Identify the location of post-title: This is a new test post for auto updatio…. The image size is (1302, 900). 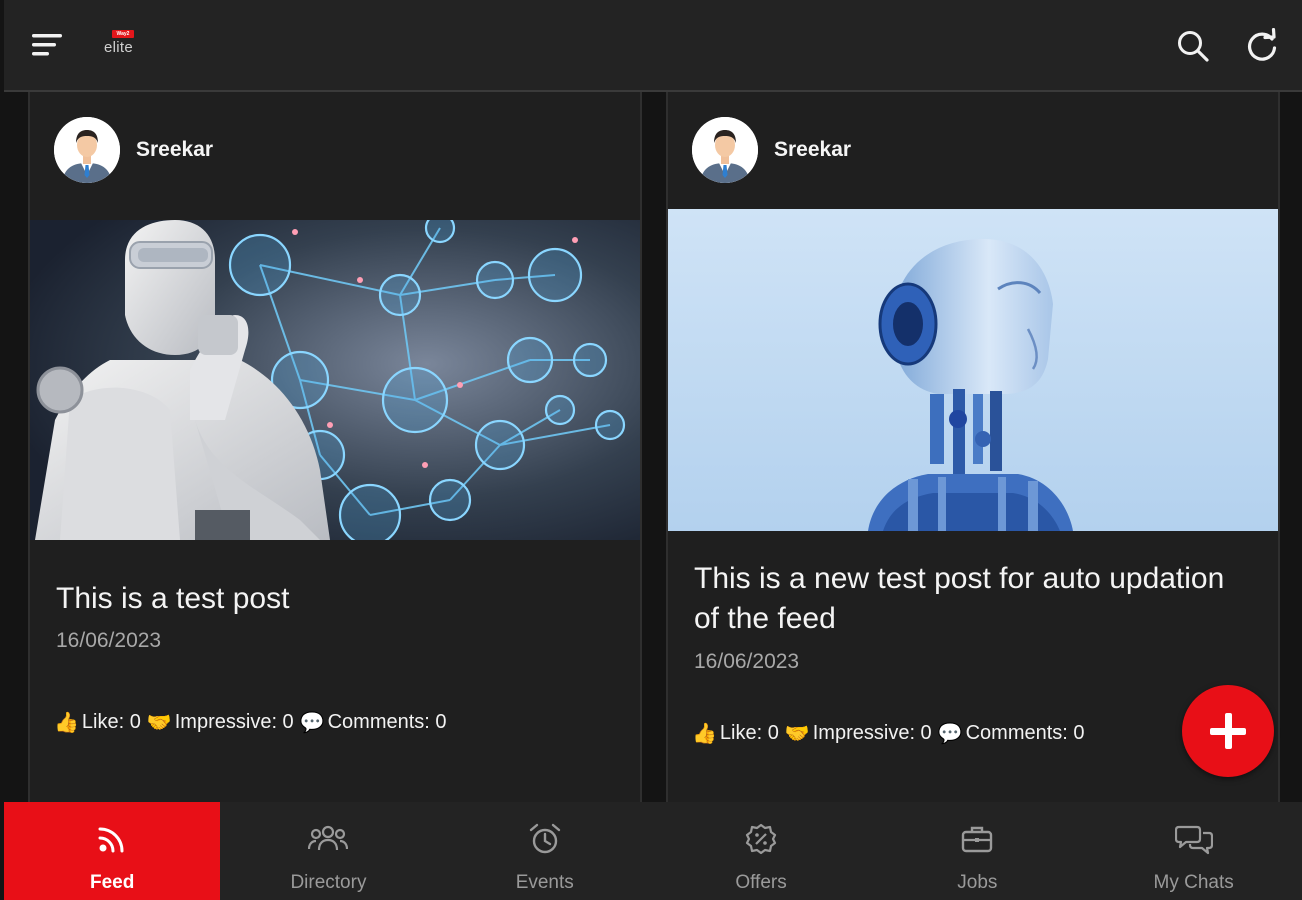
(974, 599).